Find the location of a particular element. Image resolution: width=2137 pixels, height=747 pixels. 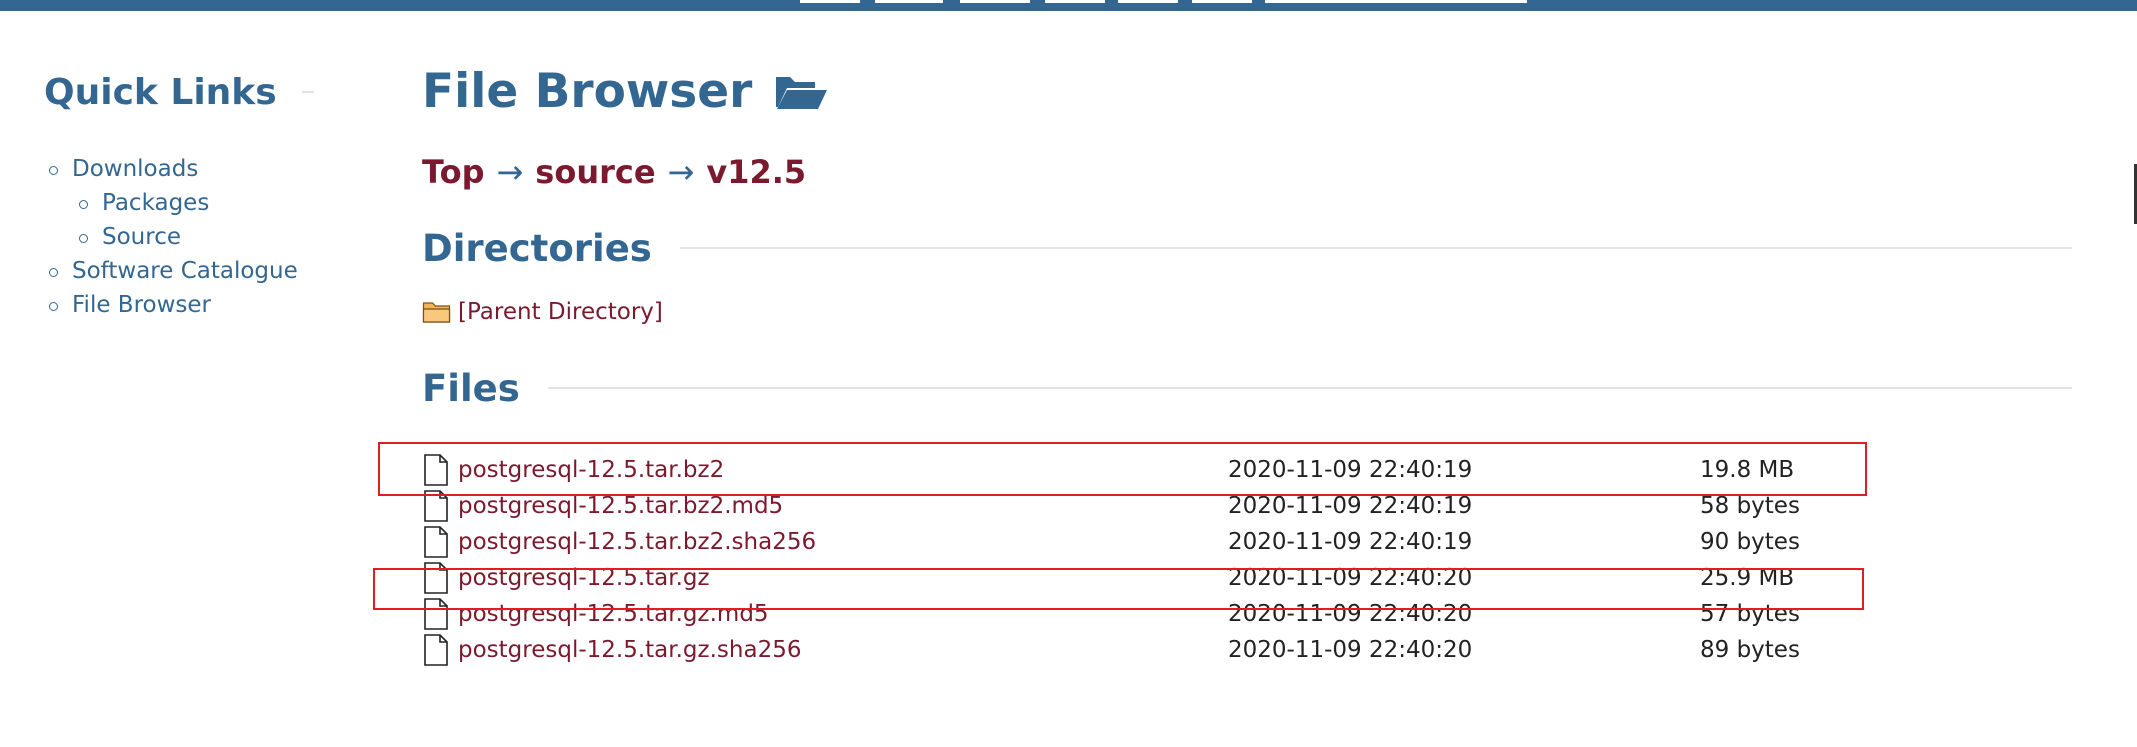

breadcrumb-top: Top is located at coordinates (453, 172).